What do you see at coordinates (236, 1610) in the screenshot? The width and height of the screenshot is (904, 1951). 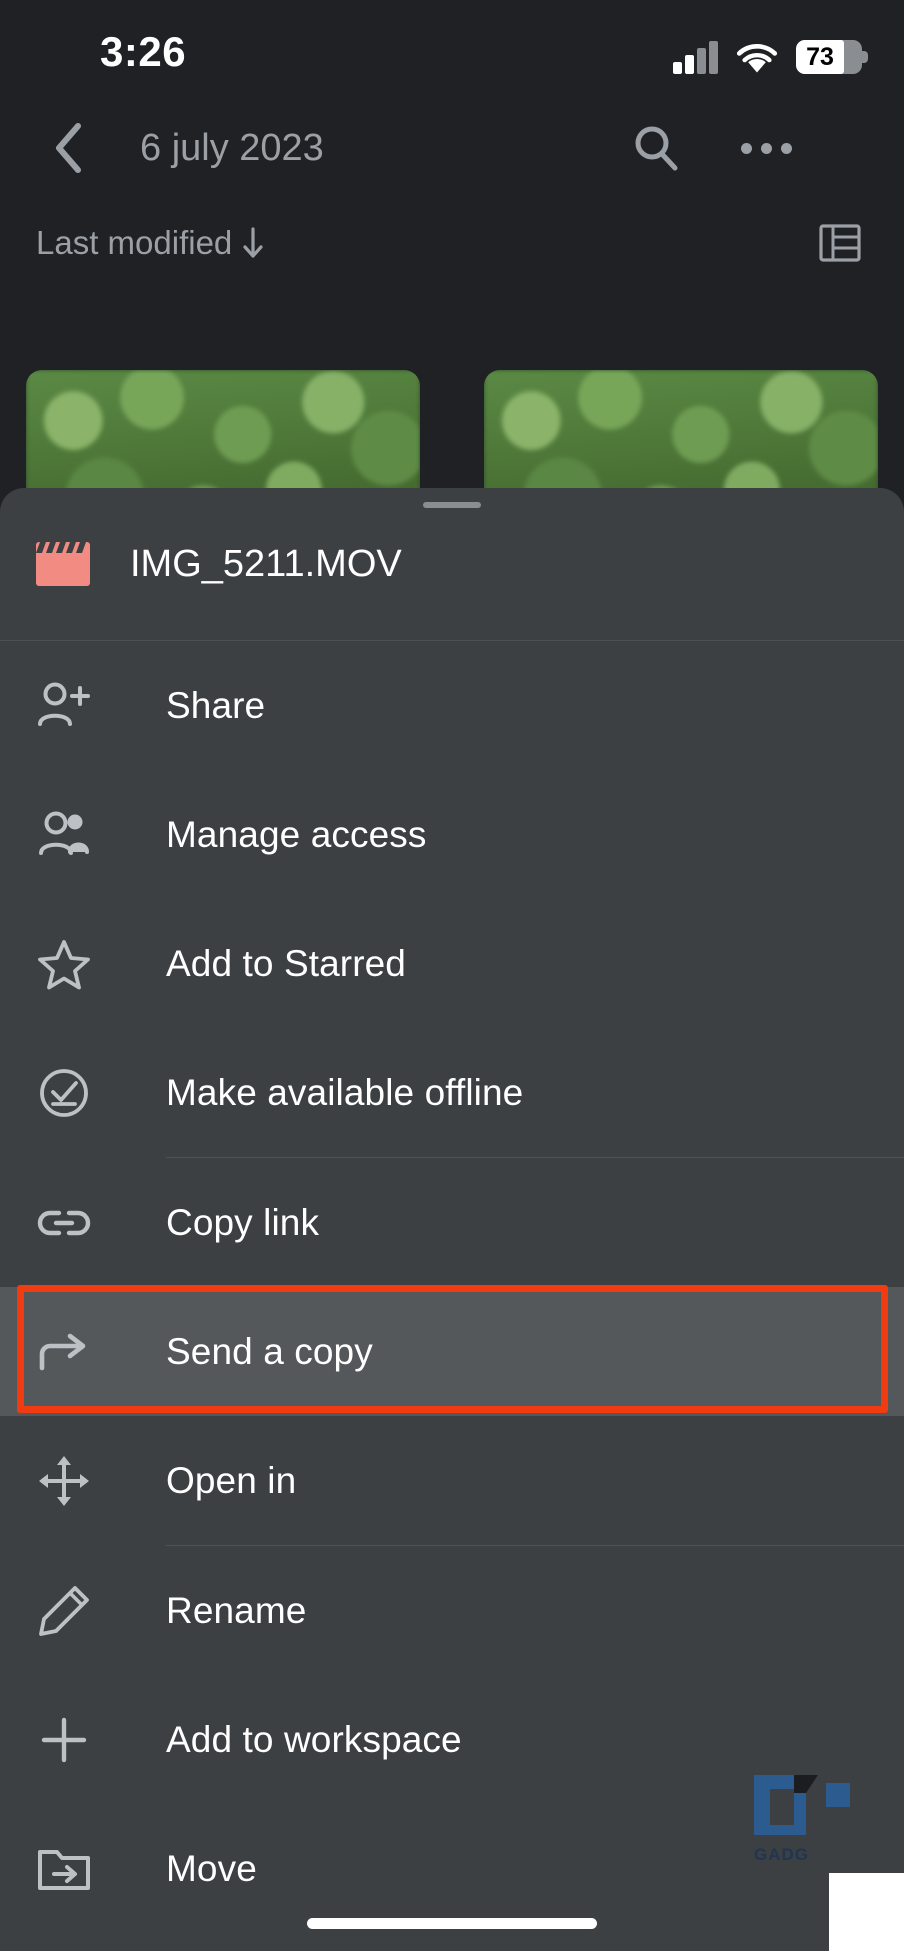 I see `menu-item-label: Rename` at bounding box center [236, 1610].